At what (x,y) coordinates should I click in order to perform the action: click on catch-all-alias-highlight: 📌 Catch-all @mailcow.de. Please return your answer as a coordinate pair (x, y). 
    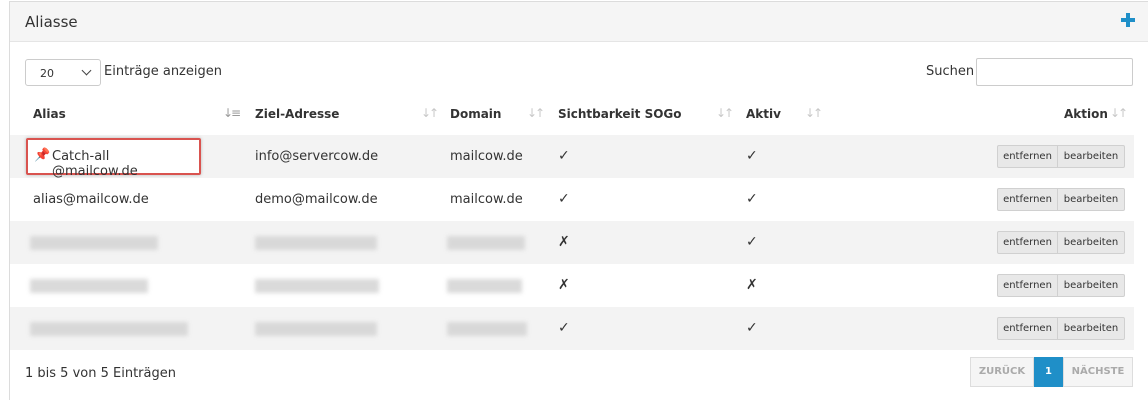
    Looking at the image, I should click on (113, 158).